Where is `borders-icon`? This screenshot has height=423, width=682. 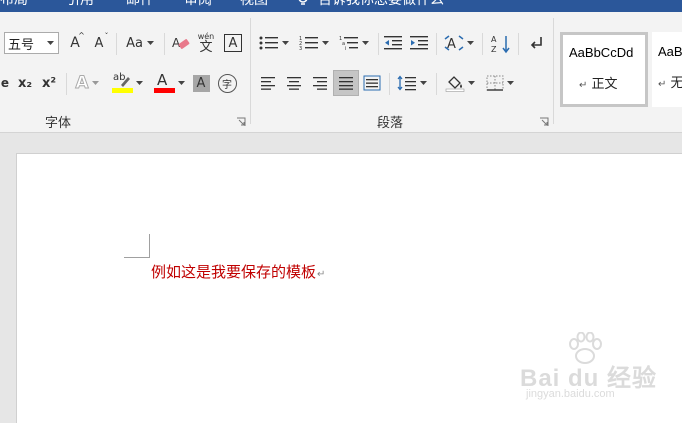
borders-icon is located at coordinates (495, 83).